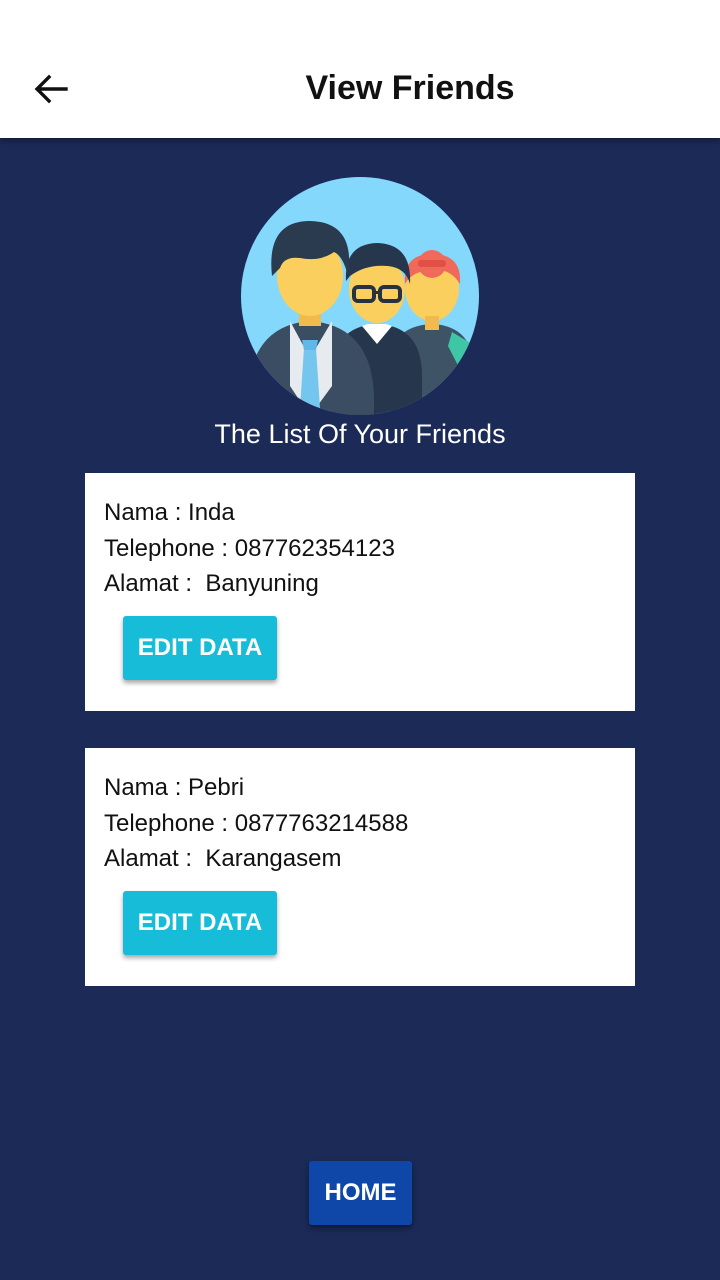  Describe the element at coordinates (174, 787) in the screenshot. I see `friend-name: Nama : Pebri` at that location.